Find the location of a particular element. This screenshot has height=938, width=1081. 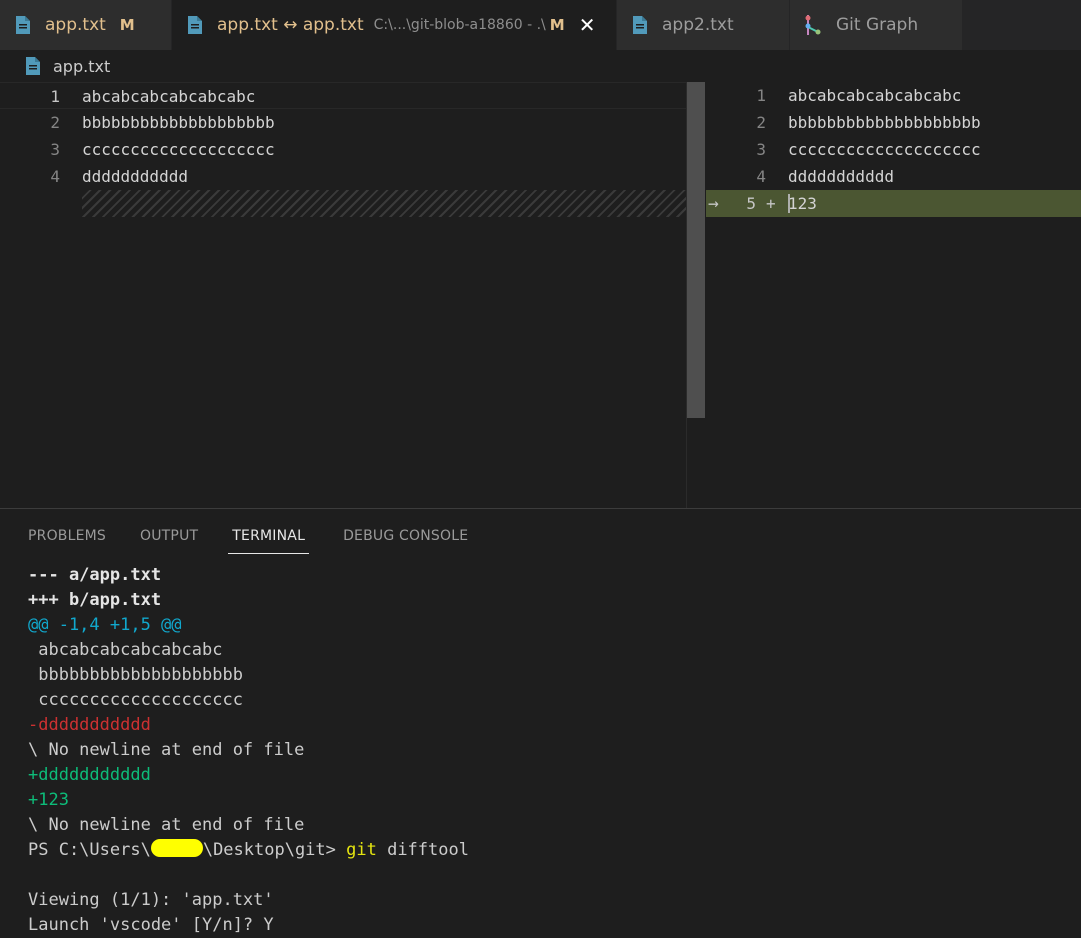

terminal-prompt-line: PS C:\Users\ \Desktop\git> git difftool is located at coordinates (248, 850).